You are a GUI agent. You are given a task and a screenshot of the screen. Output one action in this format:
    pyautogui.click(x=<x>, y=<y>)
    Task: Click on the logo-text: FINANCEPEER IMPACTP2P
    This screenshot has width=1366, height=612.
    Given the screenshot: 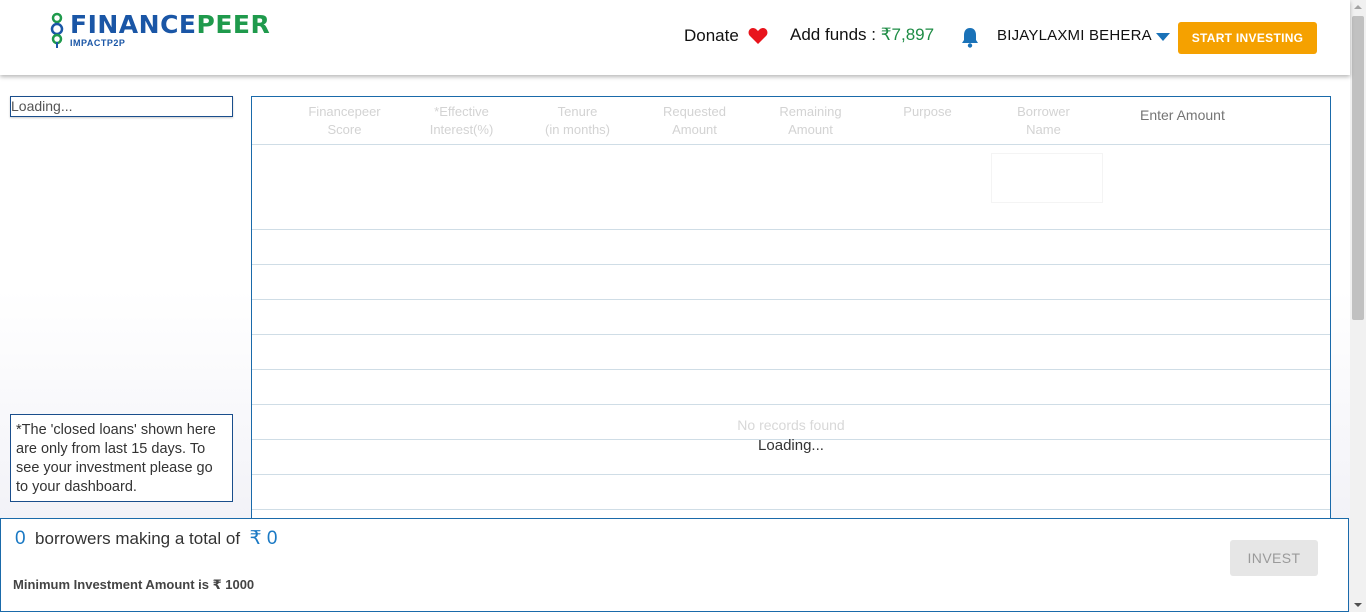 What is the action you would take?
    pyautogui.click(x=170, y=30)
    